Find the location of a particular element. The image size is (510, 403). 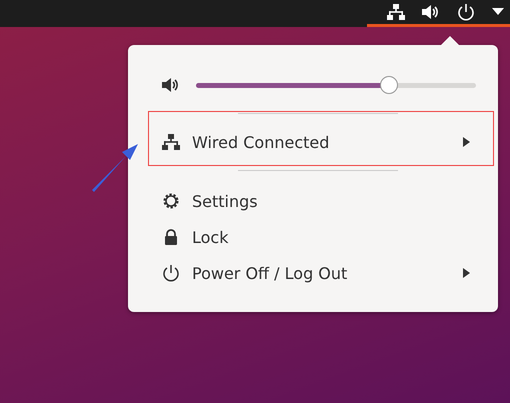

network-menu-item: Wired Connected is located at coordinates (313, 142).